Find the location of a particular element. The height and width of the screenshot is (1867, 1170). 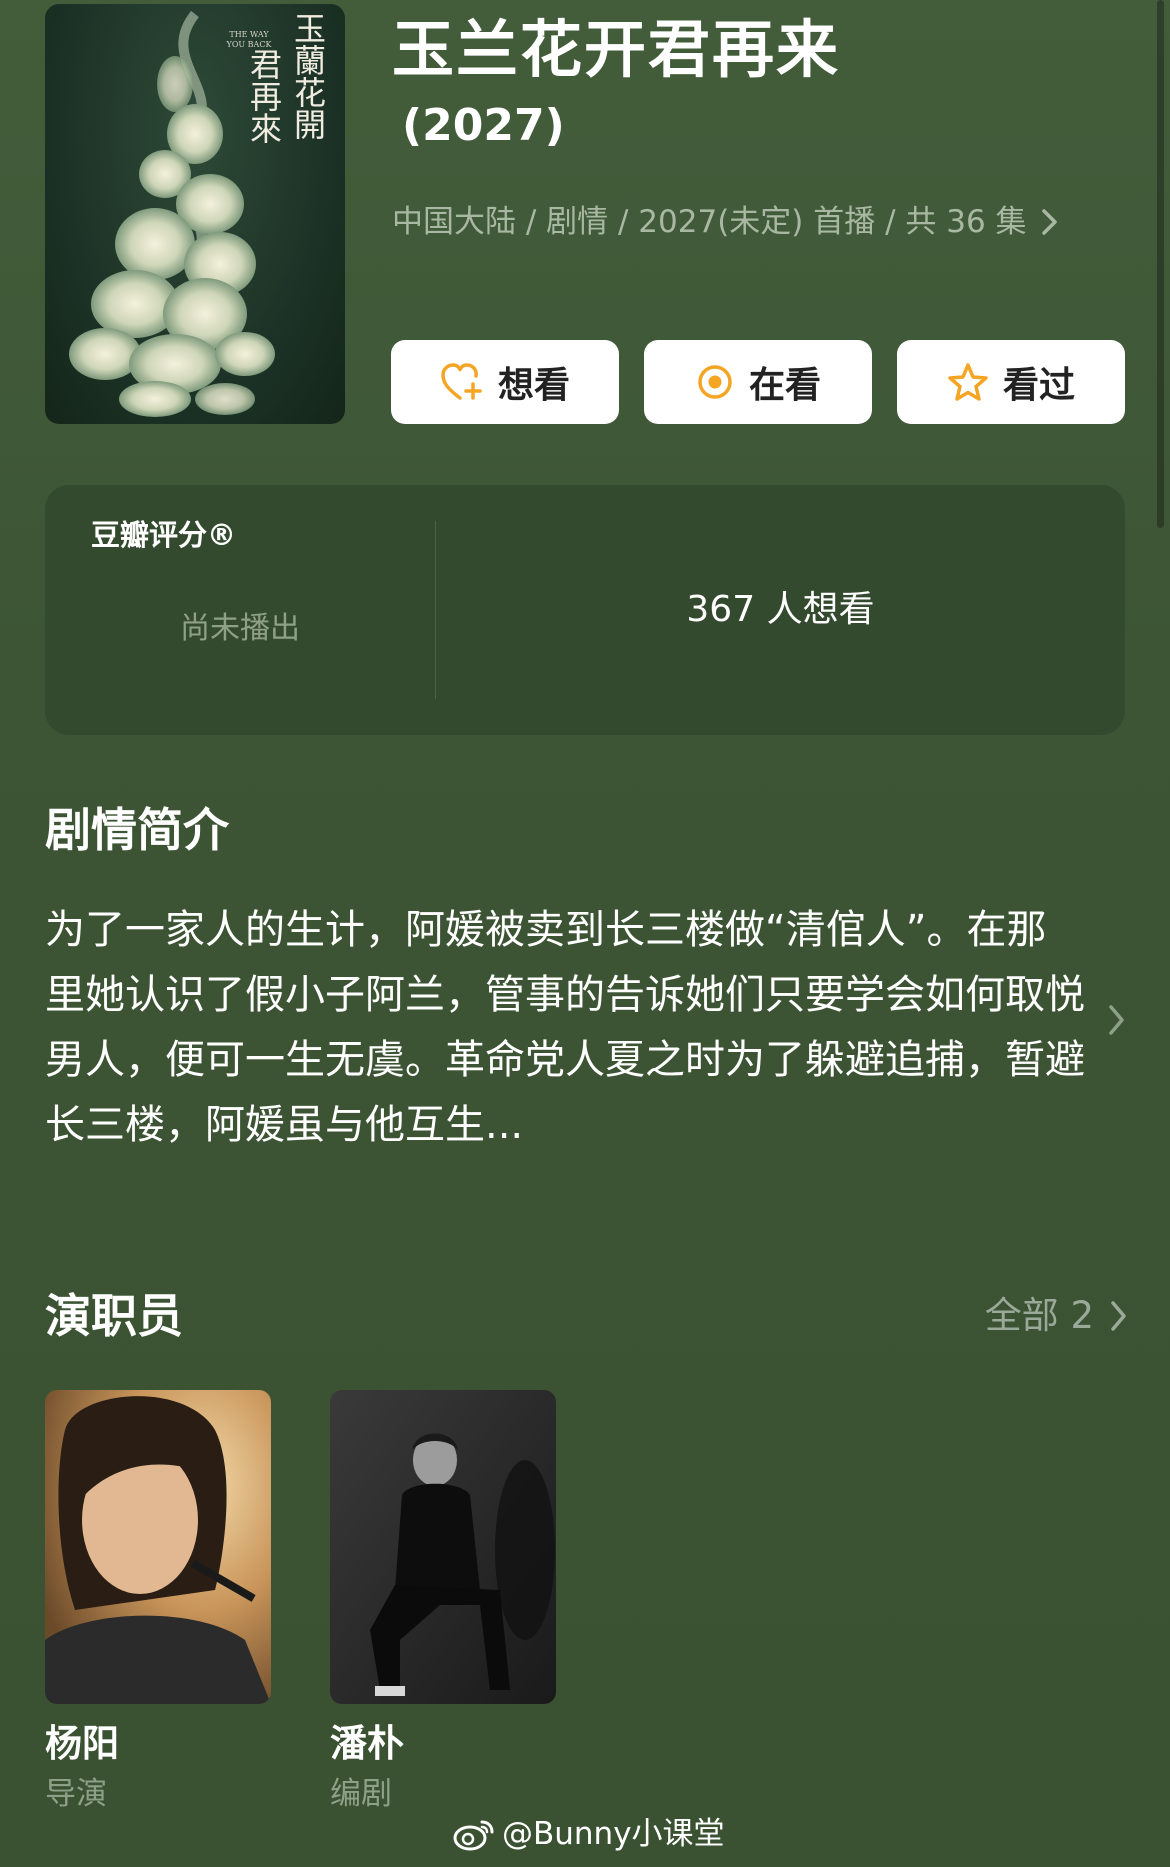

weibo-watermark: @Bunny小课堂 is located at coordinates (588, 1834).